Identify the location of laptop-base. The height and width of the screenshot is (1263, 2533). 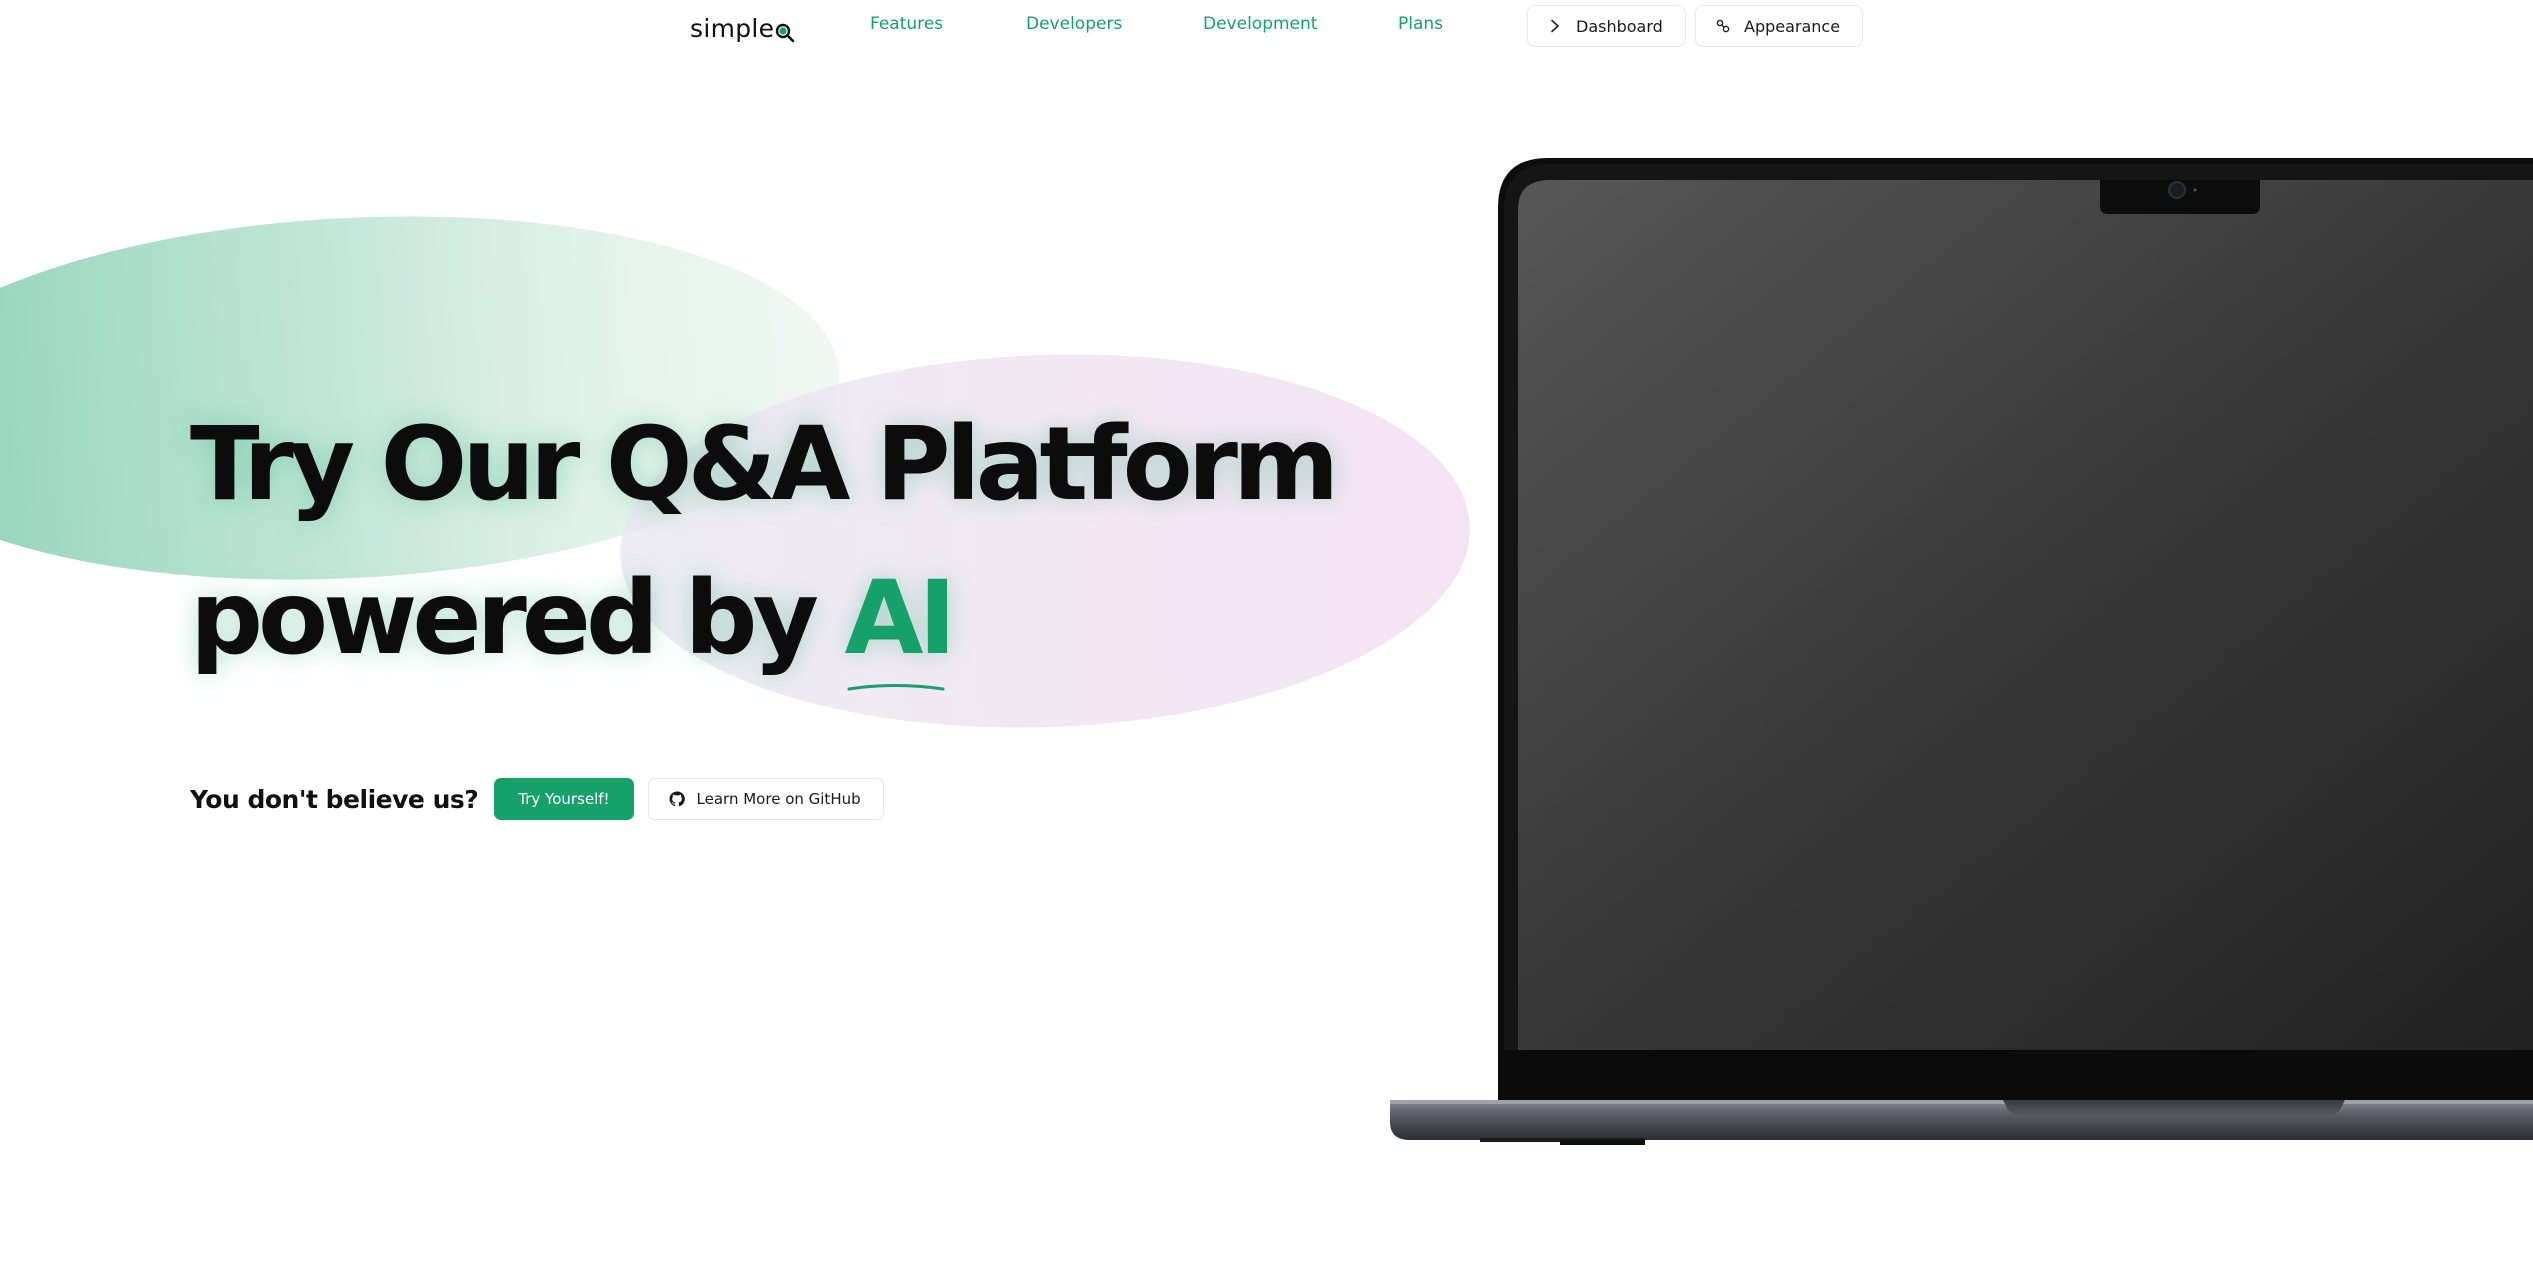
(1961, 1120).